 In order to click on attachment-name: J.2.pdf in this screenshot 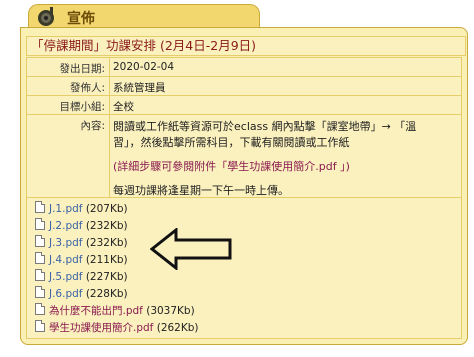, I will do `click(65, 226)`.